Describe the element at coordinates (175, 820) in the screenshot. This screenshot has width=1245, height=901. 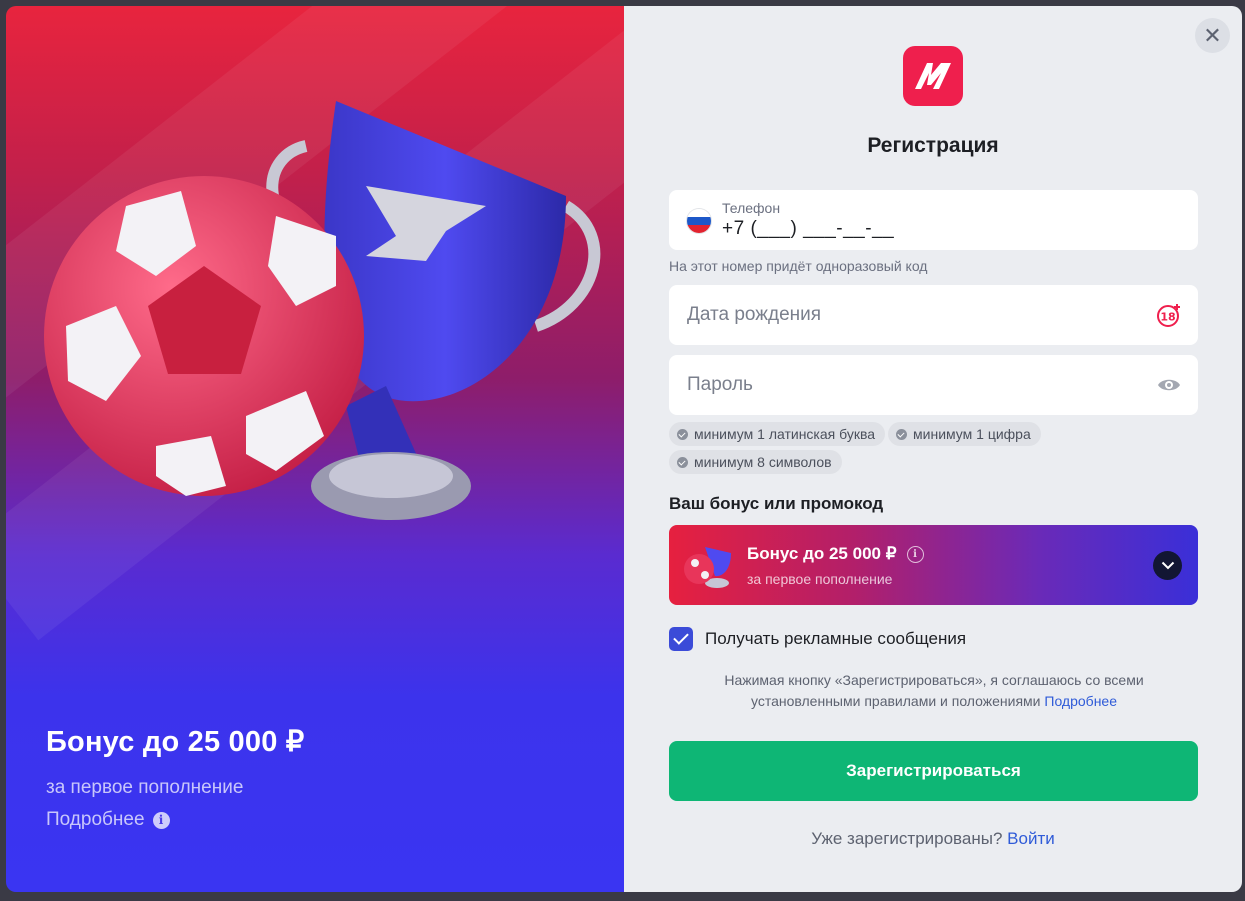
I see `promo-more-link: Подробнее i` at that location.